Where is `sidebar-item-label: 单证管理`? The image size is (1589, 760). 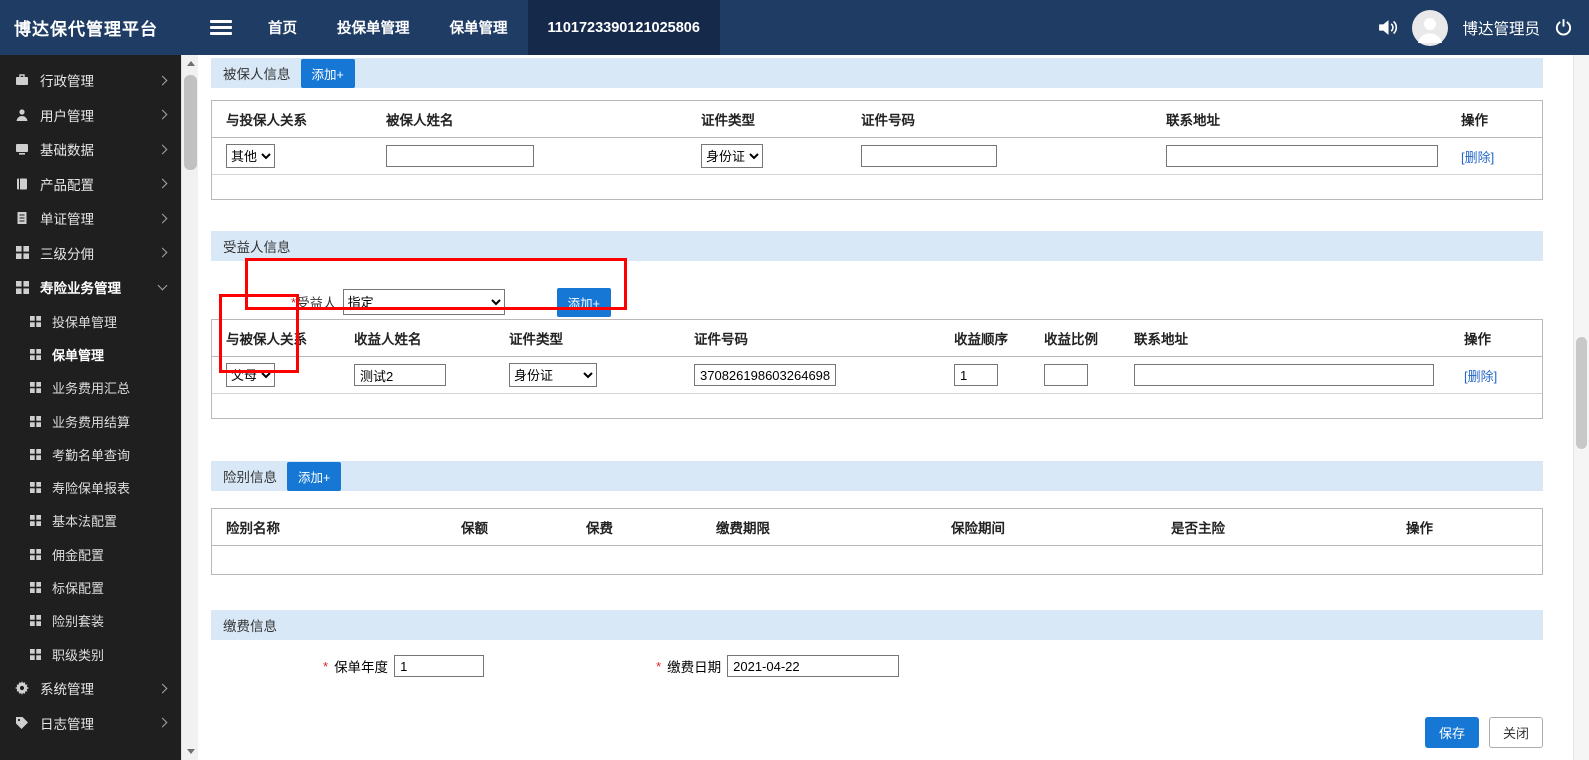
sidebar-item-label: 单证管理 is located at coordinates (67, 220).